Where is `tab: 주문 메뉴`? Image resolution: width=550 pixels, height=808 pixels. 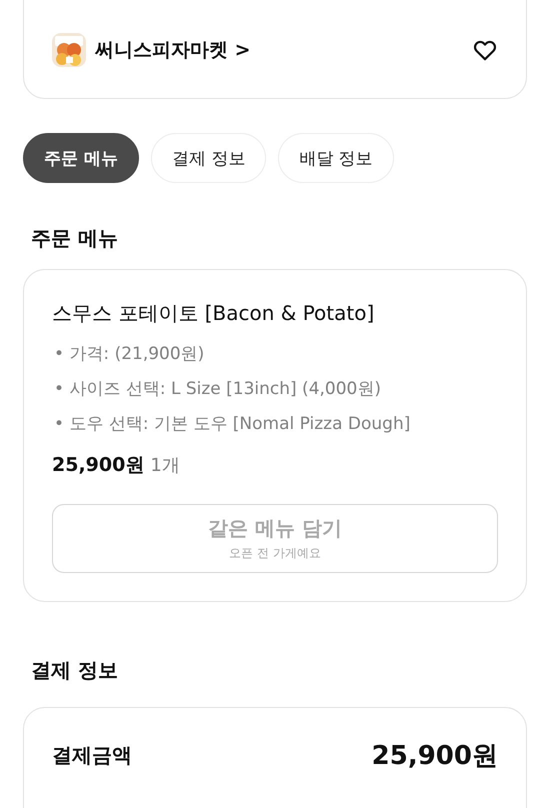 tab: 주문 메뉴 is located at coordinates (81, 158).